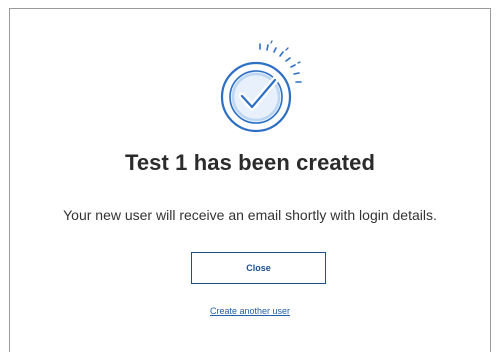 This screenshot has width=498, height=354. What do you see at coordinates (250, 162) in the screenshot?
I see `dialog-title: Test 1 has been created` at bounding box center [250, 162].